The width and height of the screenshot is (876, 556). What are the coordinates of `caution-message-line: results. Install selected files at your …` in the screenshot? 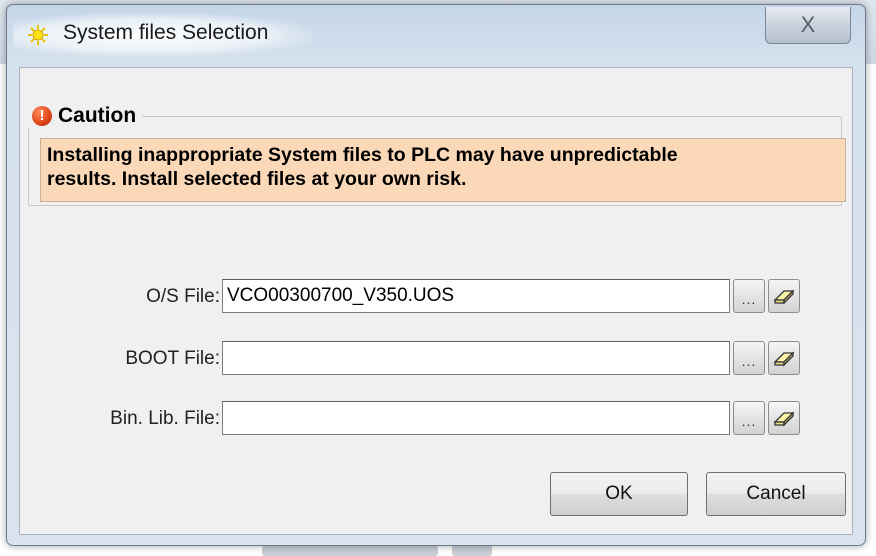 It's located at (257, 179).